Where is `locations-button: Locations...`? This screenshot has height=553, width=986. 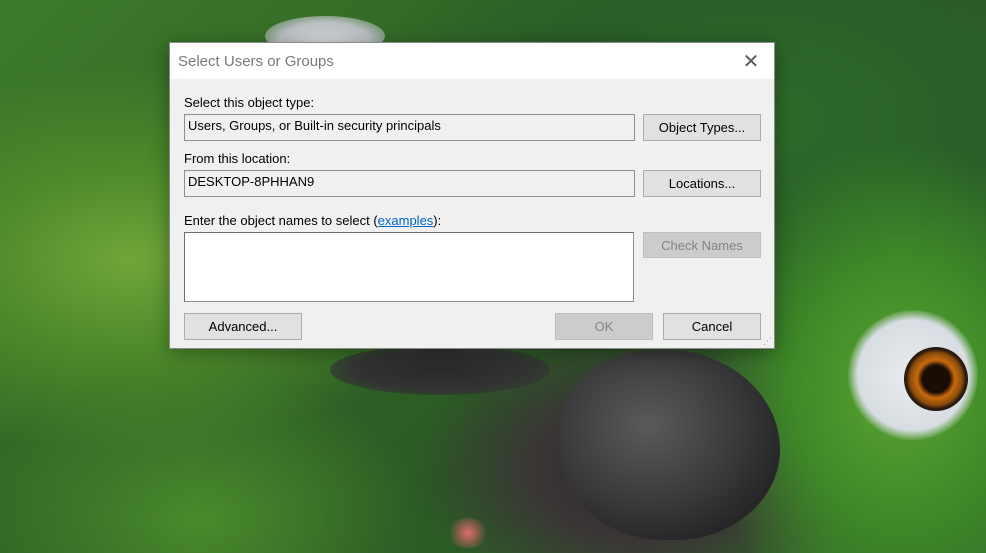
locations-button: Locations... is located at coordinates (702, 183).